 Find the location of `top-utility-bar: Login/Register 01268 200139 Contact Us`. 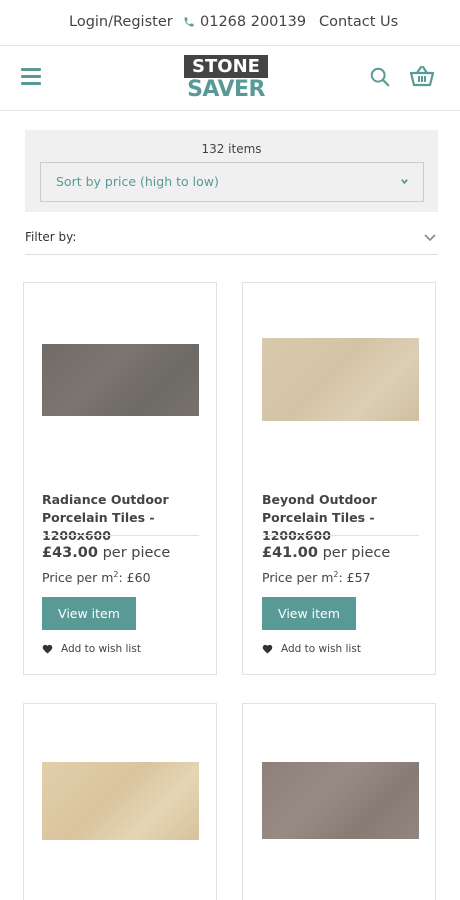

top-utility-bar: Login/Register 01268 200139 Contact Us is located at coordinates (230, 23).